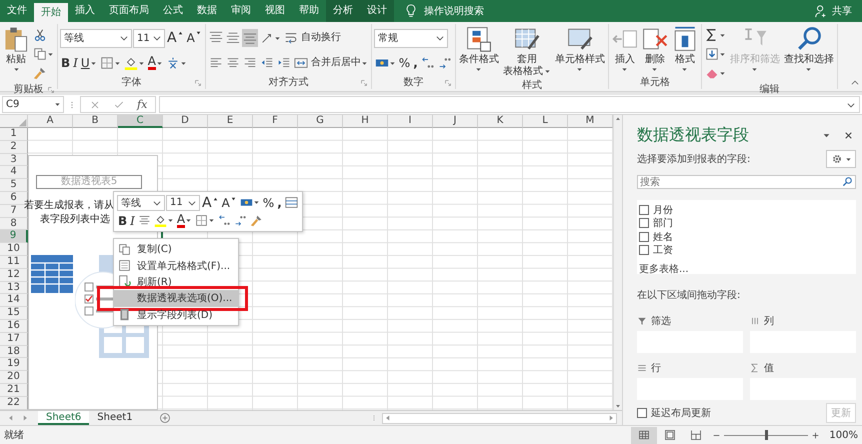  What do you see at coordinates (14, 339) in the screenshot?
I see `row-header: 17` at bounding box center [14, 339].